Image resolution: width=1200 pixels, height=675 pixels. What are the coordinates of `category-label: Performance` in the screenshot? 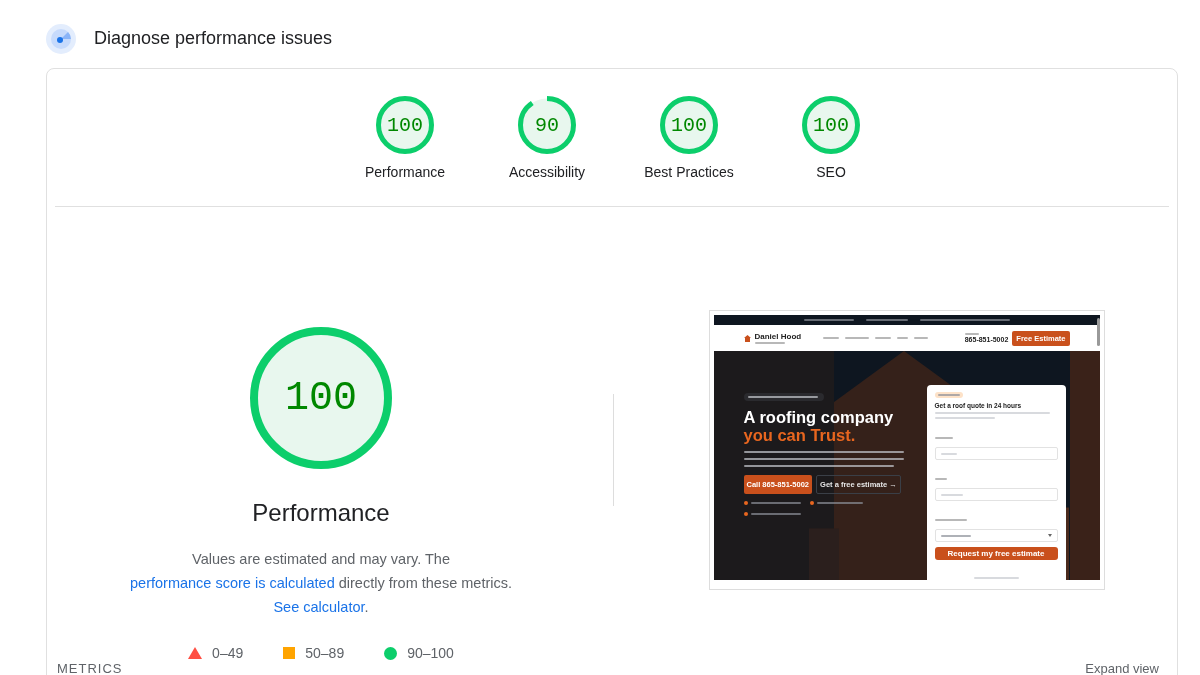 It's located at (405, 172).